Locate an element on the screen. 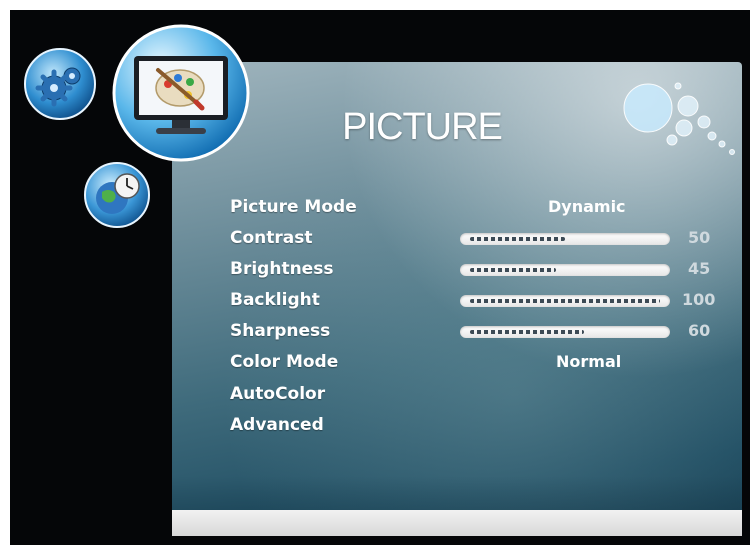 Image resolution: width=750 pixels, height=545 pixels. menu-item-advanced: Advanced is located at coordinates (480, 428).